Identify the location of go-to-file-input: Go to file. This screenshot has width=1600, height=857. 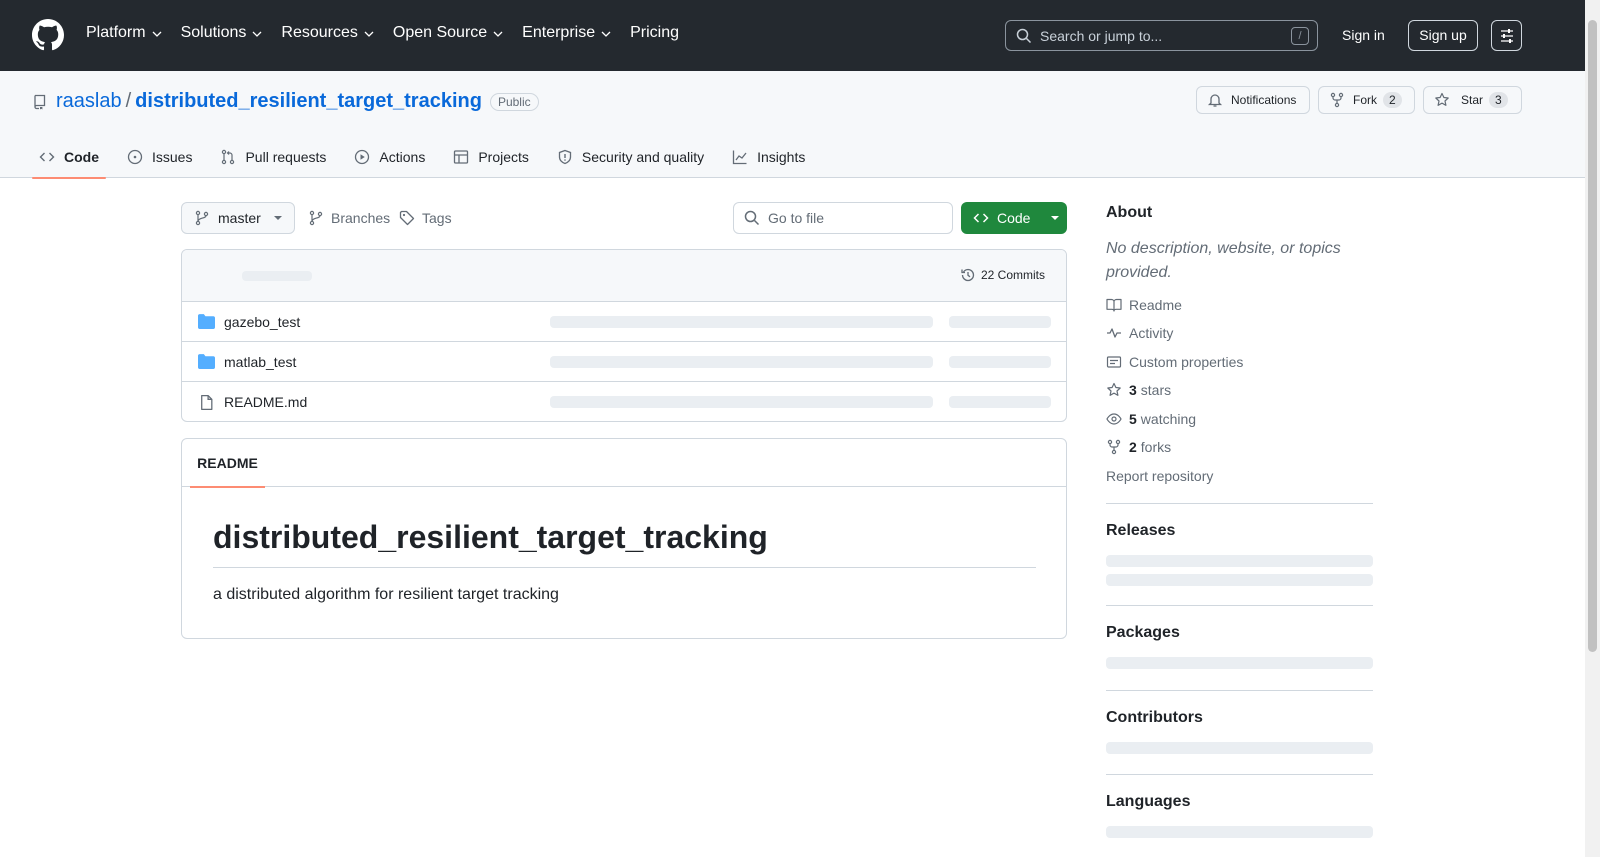
(843, 218).